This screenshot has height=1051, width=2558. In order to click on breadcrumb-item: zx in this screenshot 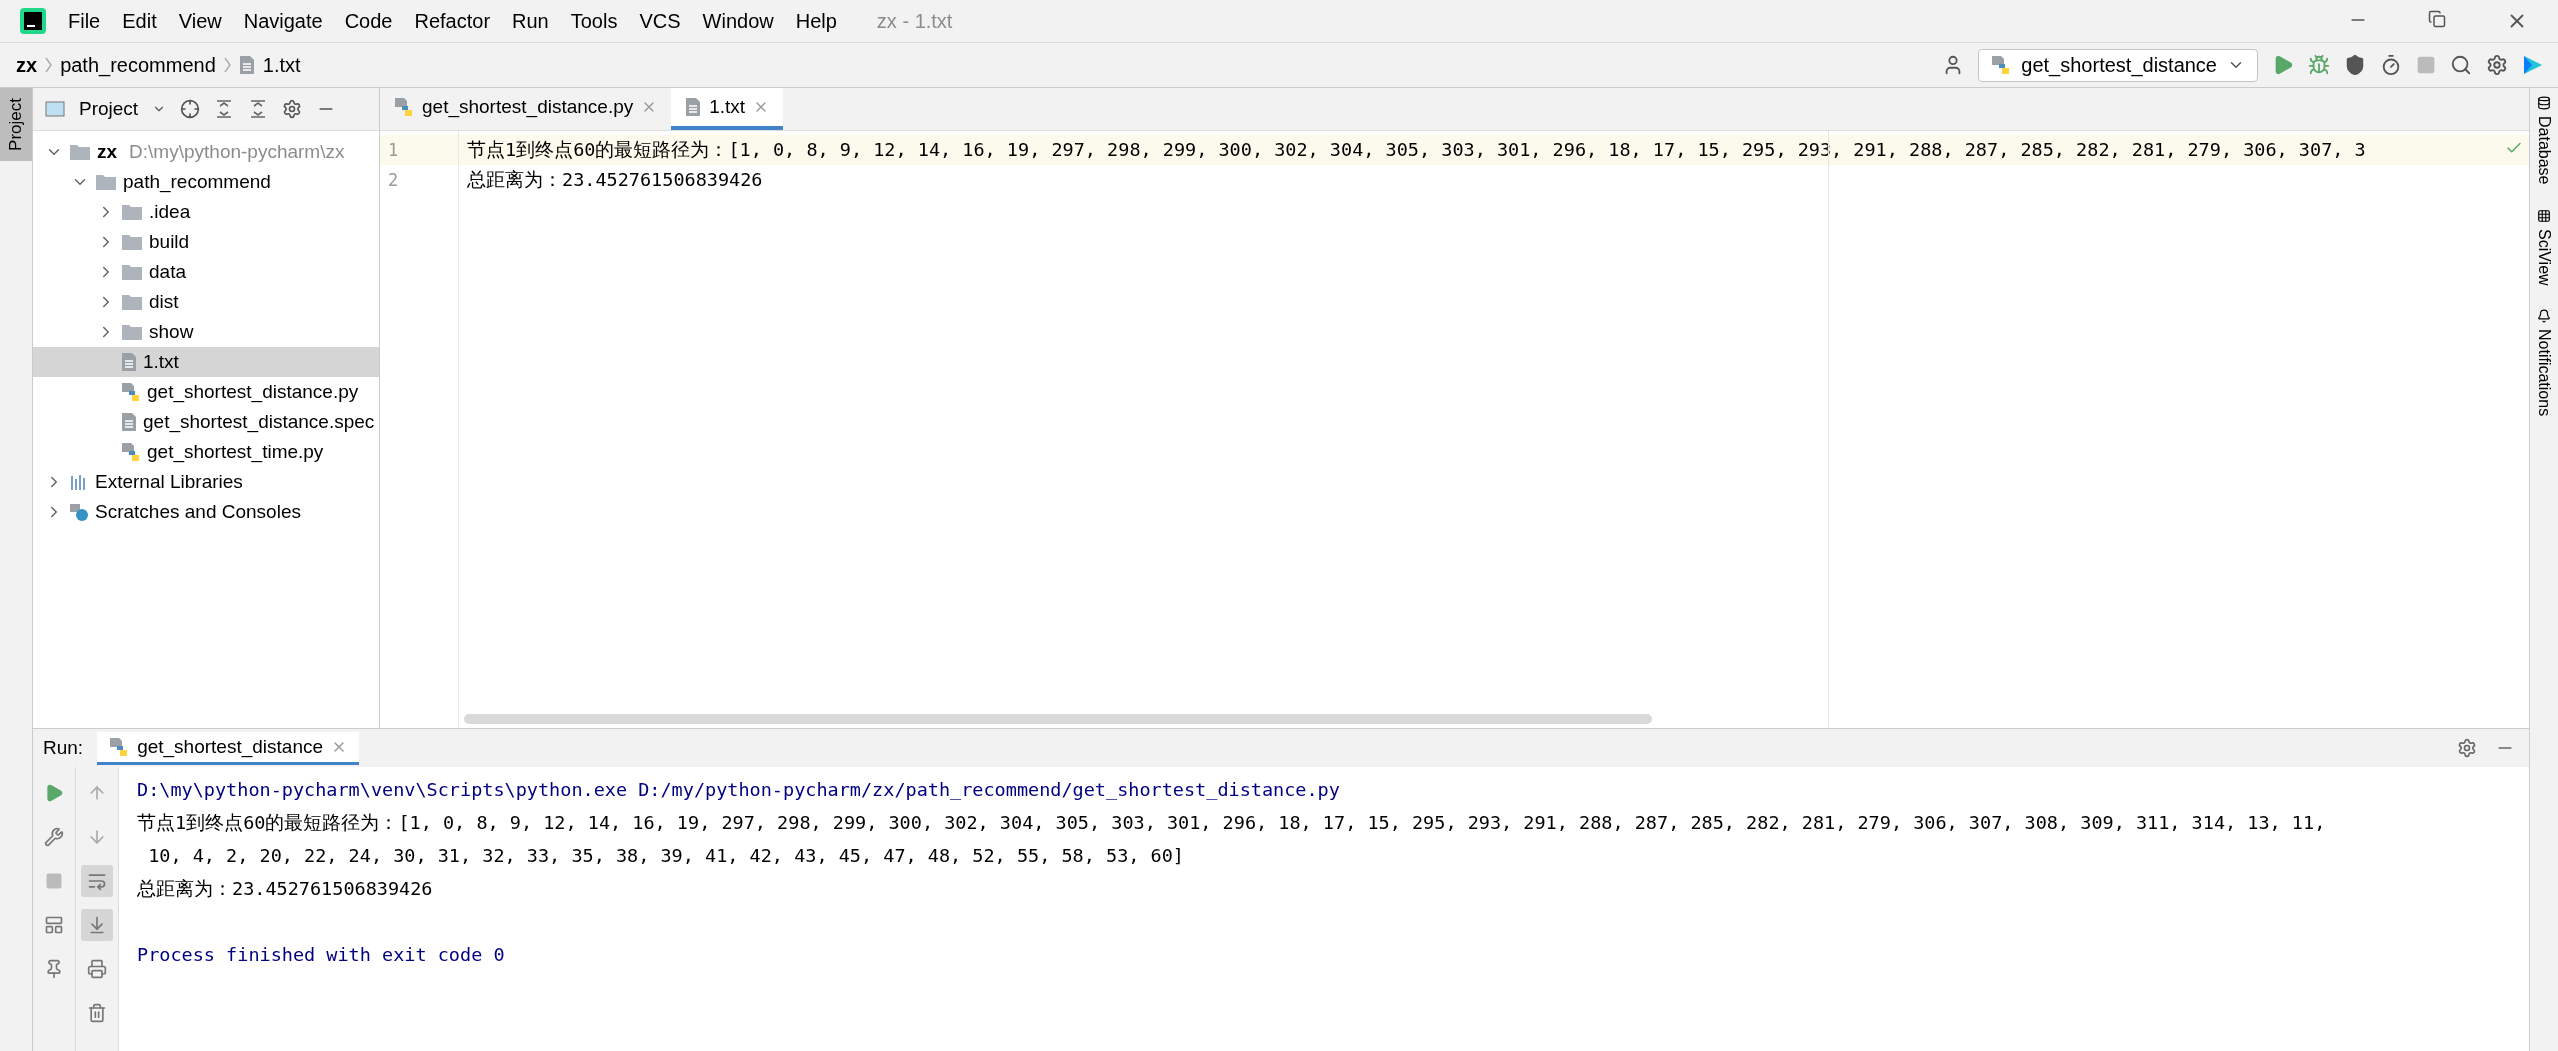, I will do `click(27, 65)`.